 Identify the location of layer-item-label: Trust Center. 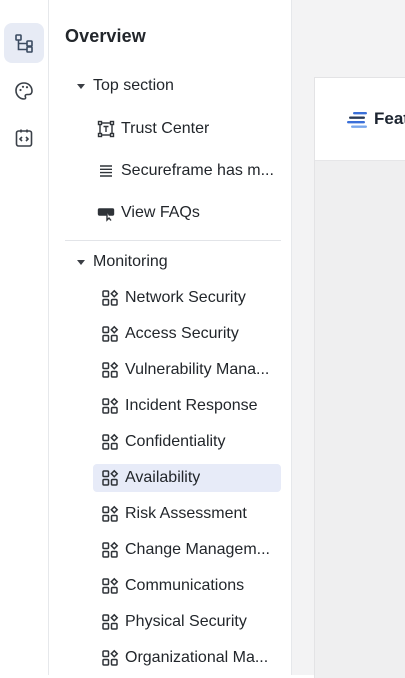
(165, 128).